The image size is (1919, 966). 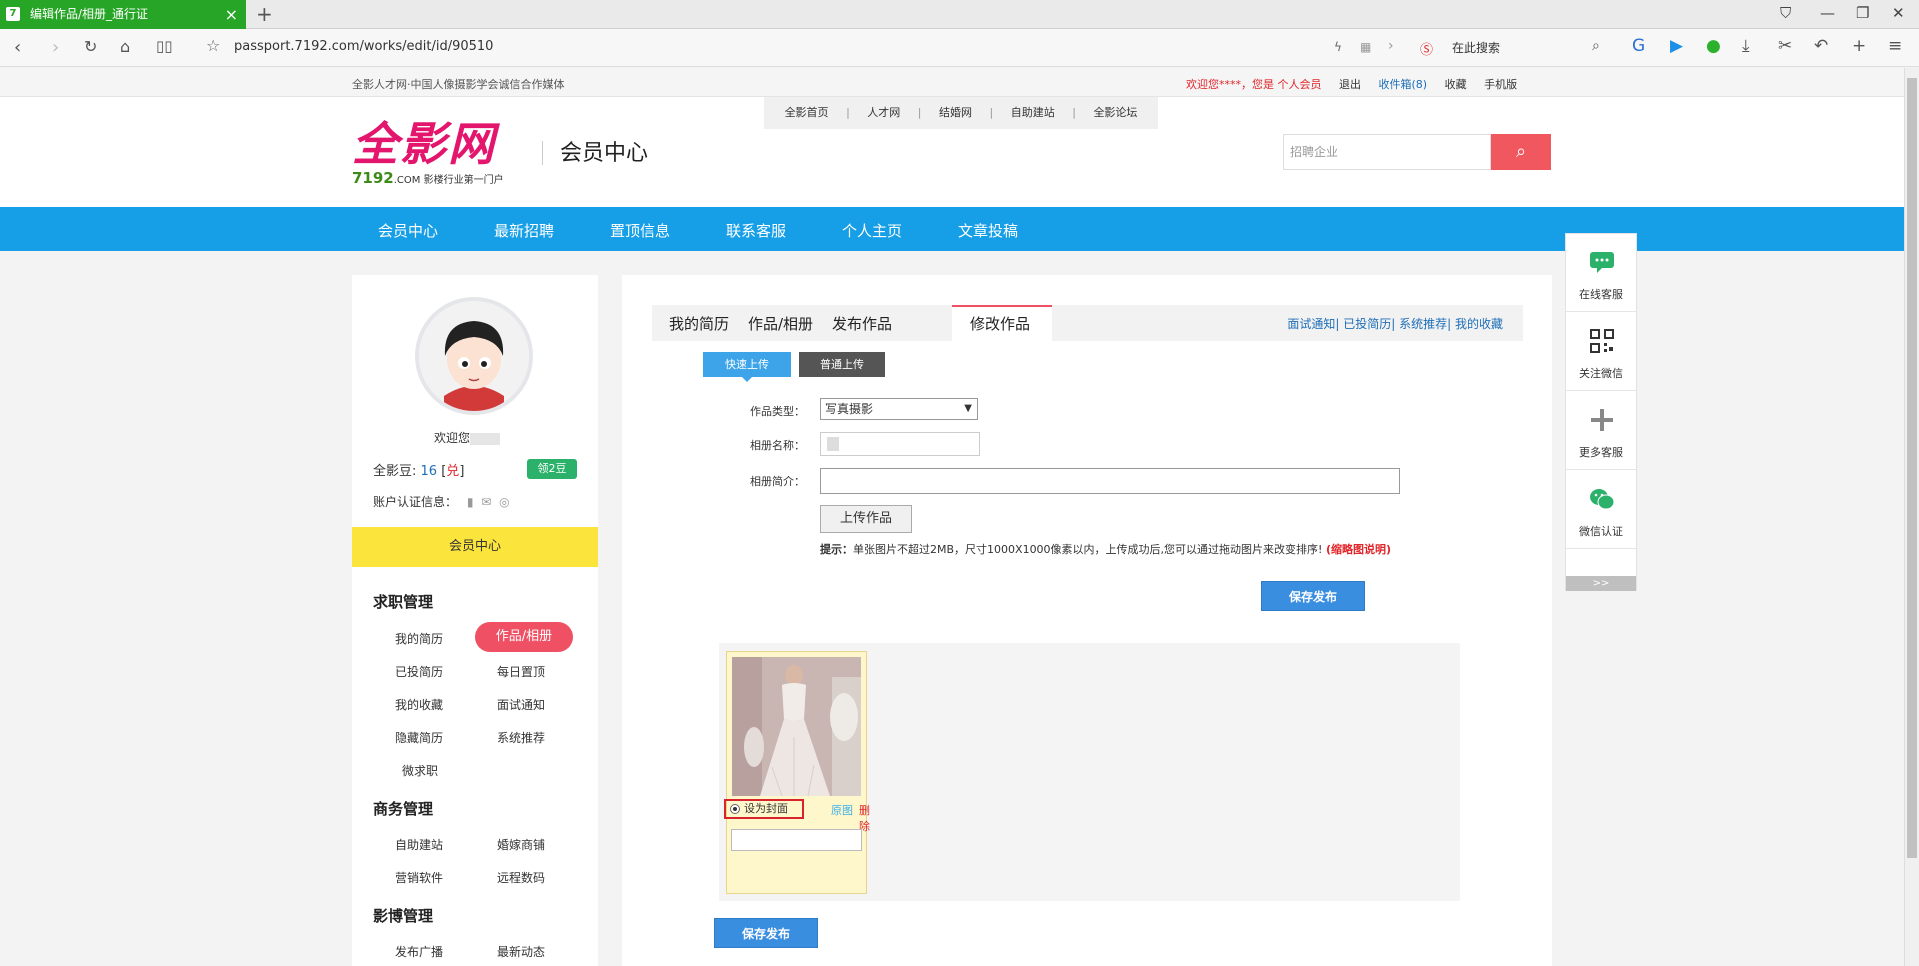 I want to click on online-service-item: 在线客服, so click(x=1601, y=273).